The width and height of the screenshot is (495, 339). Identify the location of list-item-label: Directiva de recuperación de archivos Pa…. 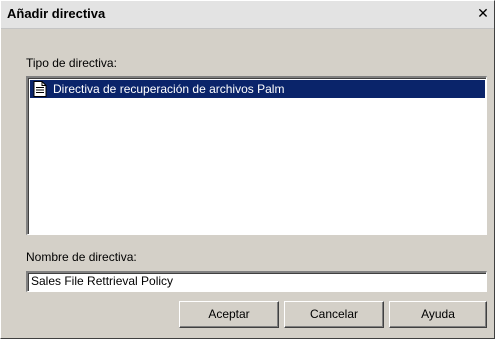
(169, 89).